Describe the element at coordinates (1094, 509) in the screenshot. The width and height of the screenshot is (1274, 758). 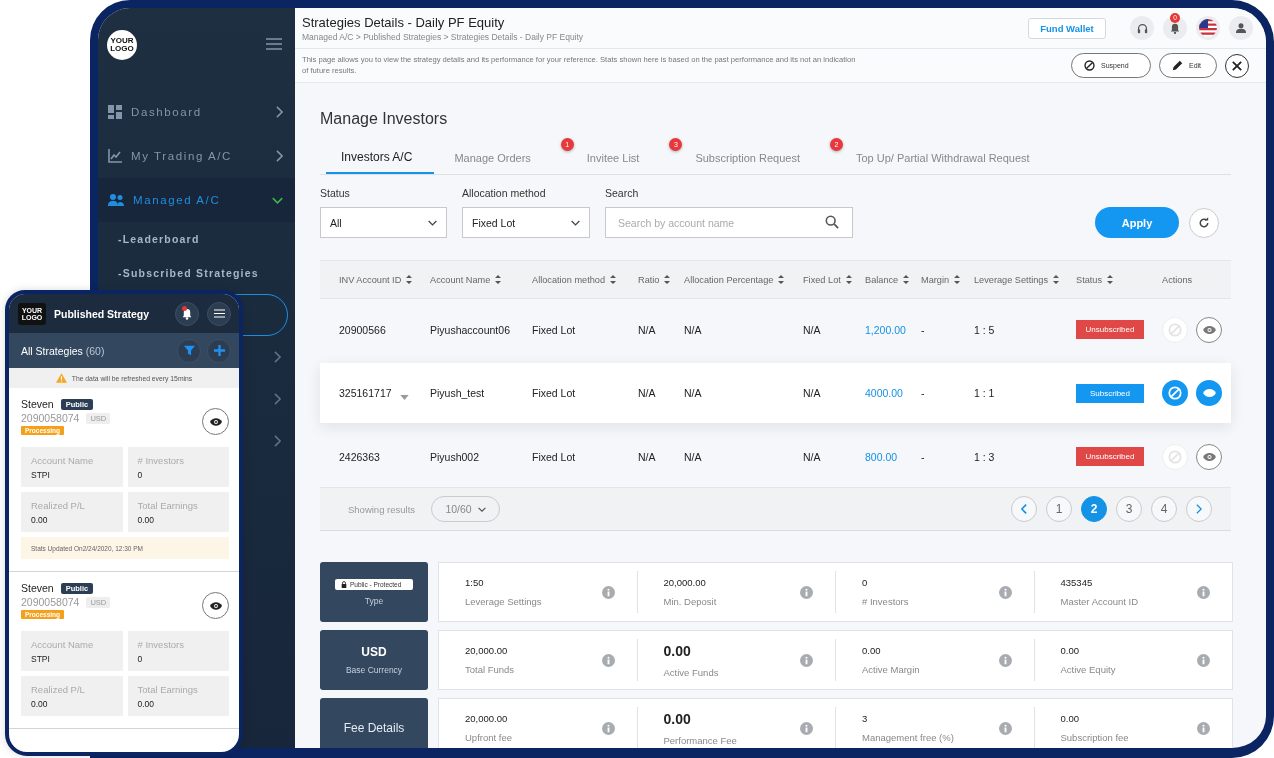
I see `page-button: 2` at that location.